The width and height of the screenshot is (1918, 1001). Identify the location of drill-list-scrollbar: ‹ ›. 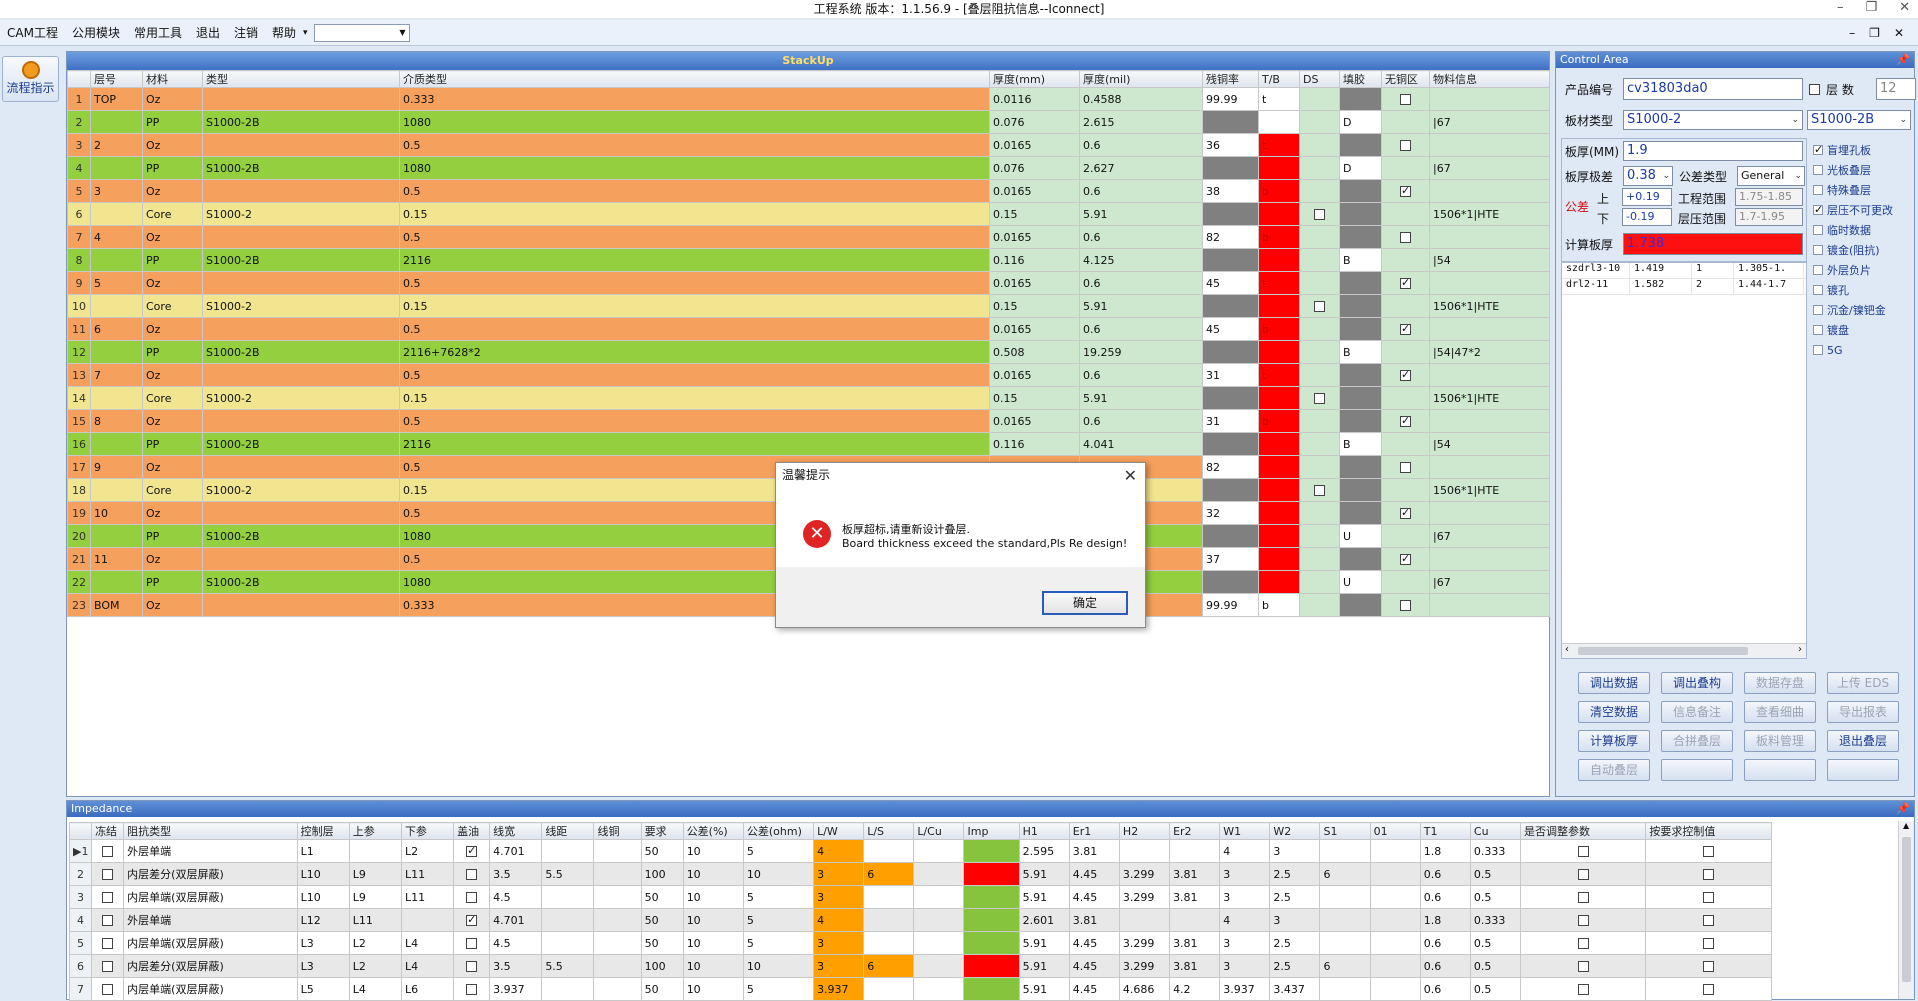
(1684, 650).